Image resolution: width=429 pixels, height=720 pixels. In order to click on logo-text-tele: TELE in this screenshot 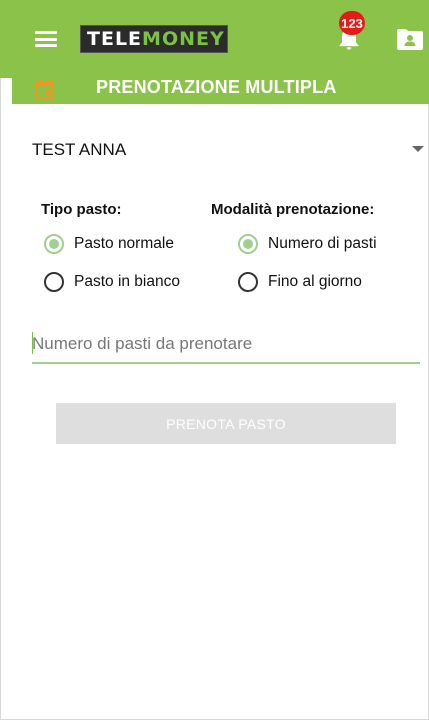, I will do `click(115, 38)`.